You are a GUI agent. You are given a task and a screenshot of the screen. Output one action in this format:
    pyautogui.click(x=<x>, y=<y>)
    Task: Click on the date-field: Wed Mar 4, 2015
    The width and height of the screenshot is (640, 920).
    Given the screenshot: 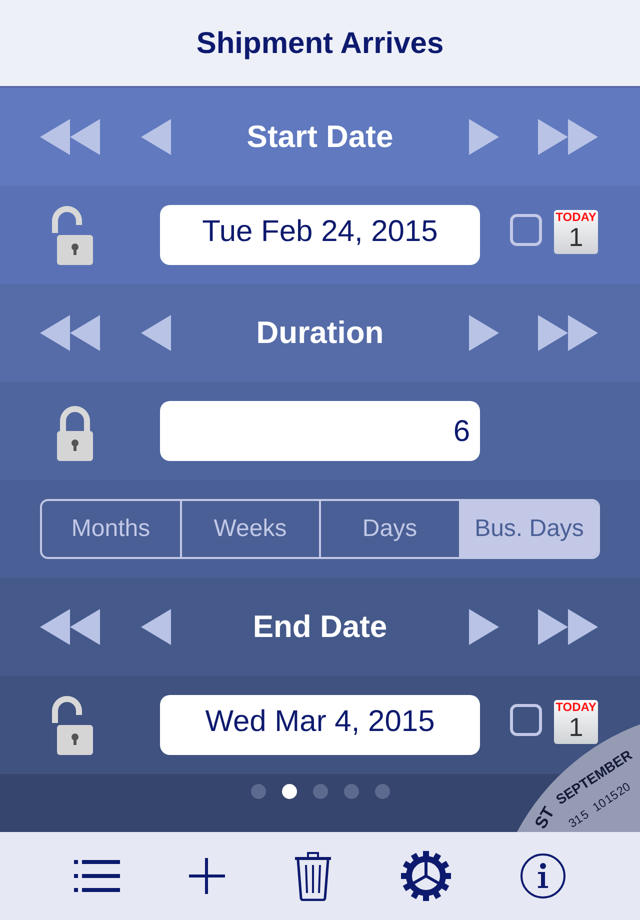 What is the action you would take?
    pyautogui.click(x=320, y=725)
    